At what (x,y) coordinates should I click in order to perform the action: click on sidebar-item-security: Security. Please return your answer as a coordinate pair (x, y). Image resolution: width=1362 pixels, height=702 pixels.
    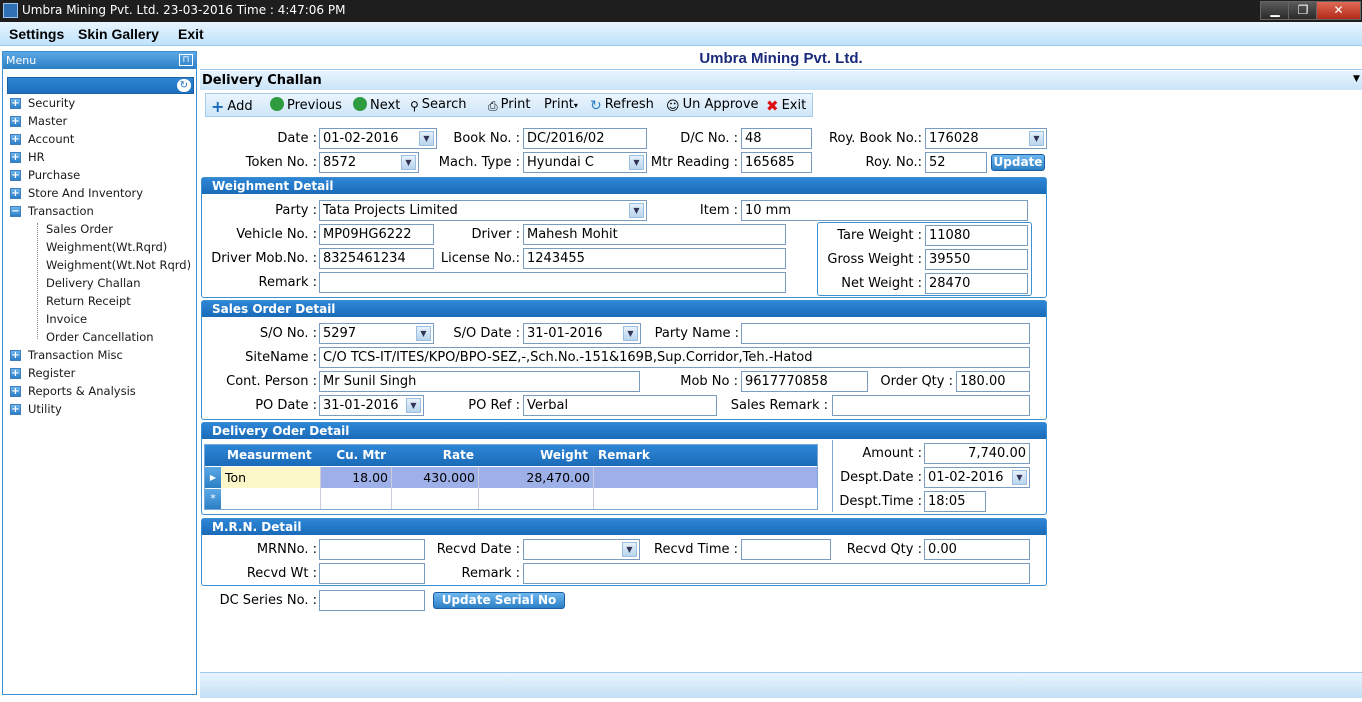
    Looking at the image, I should click on (51, 103).